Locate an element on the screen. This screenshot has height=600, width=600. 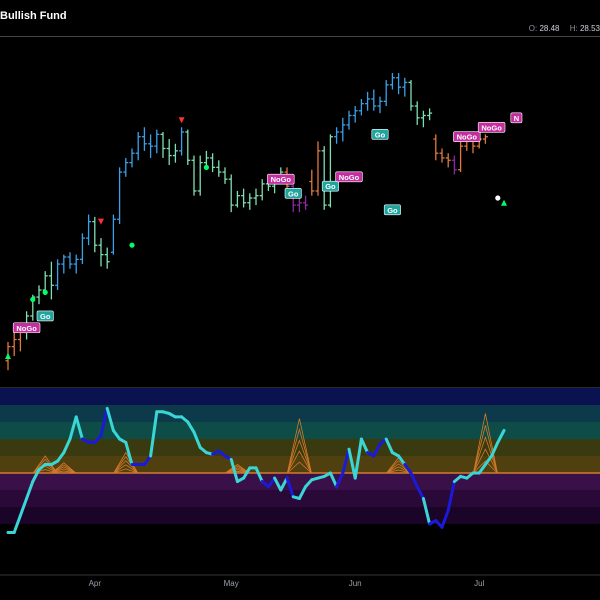
signal-badge-label: N is located at coordinates (516, 118).